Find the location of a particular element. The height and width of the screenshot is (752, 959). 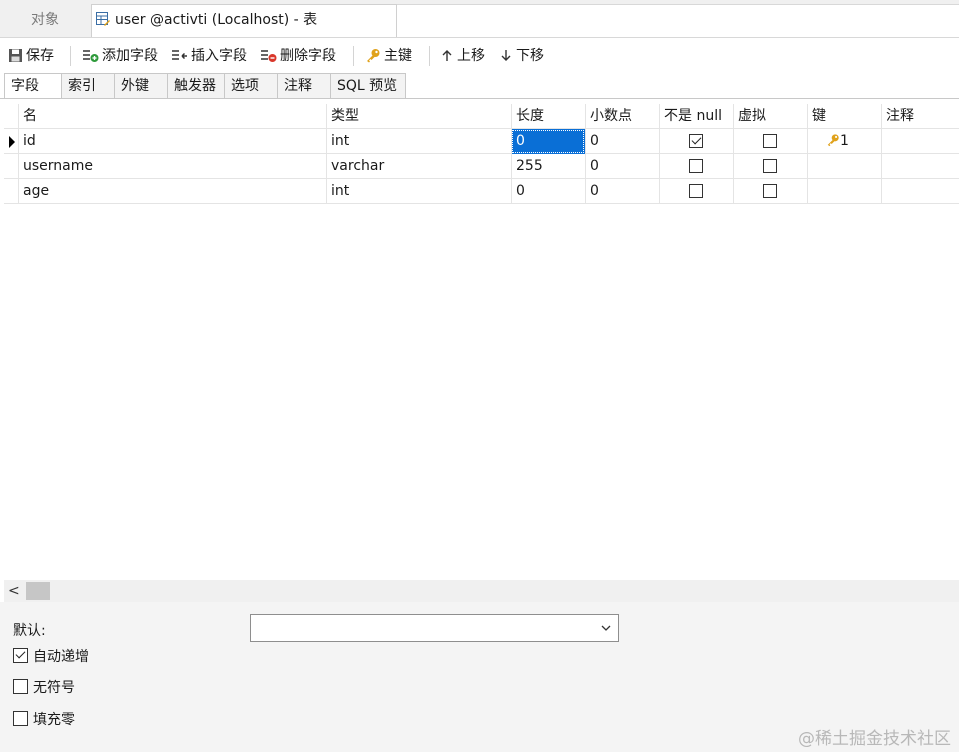

document-tab-bar: 对象 user @activti (Localhost) - 表 is located at coordinates (479, 19).